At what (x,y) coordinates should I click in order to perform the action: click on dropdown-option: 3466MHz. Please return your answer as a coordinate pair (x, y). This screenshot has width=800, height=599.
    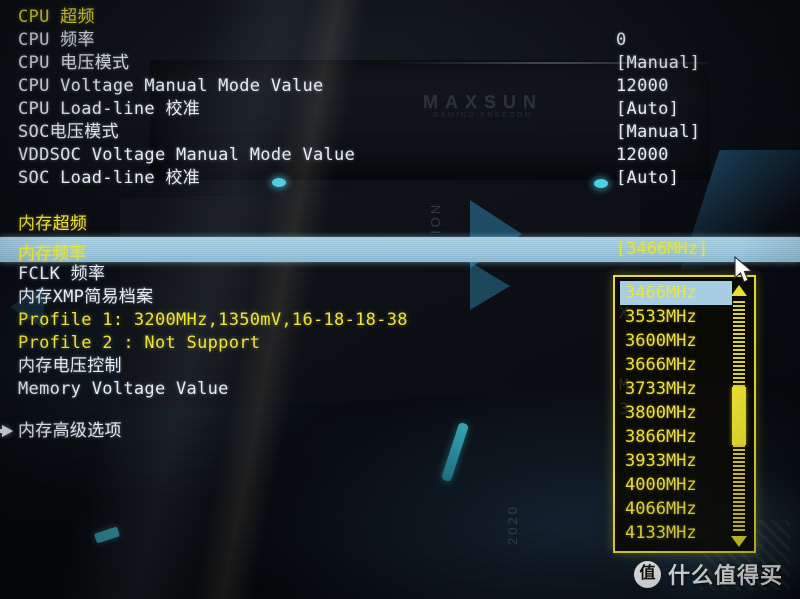
    Looking at the image, I should click on (676, 293).